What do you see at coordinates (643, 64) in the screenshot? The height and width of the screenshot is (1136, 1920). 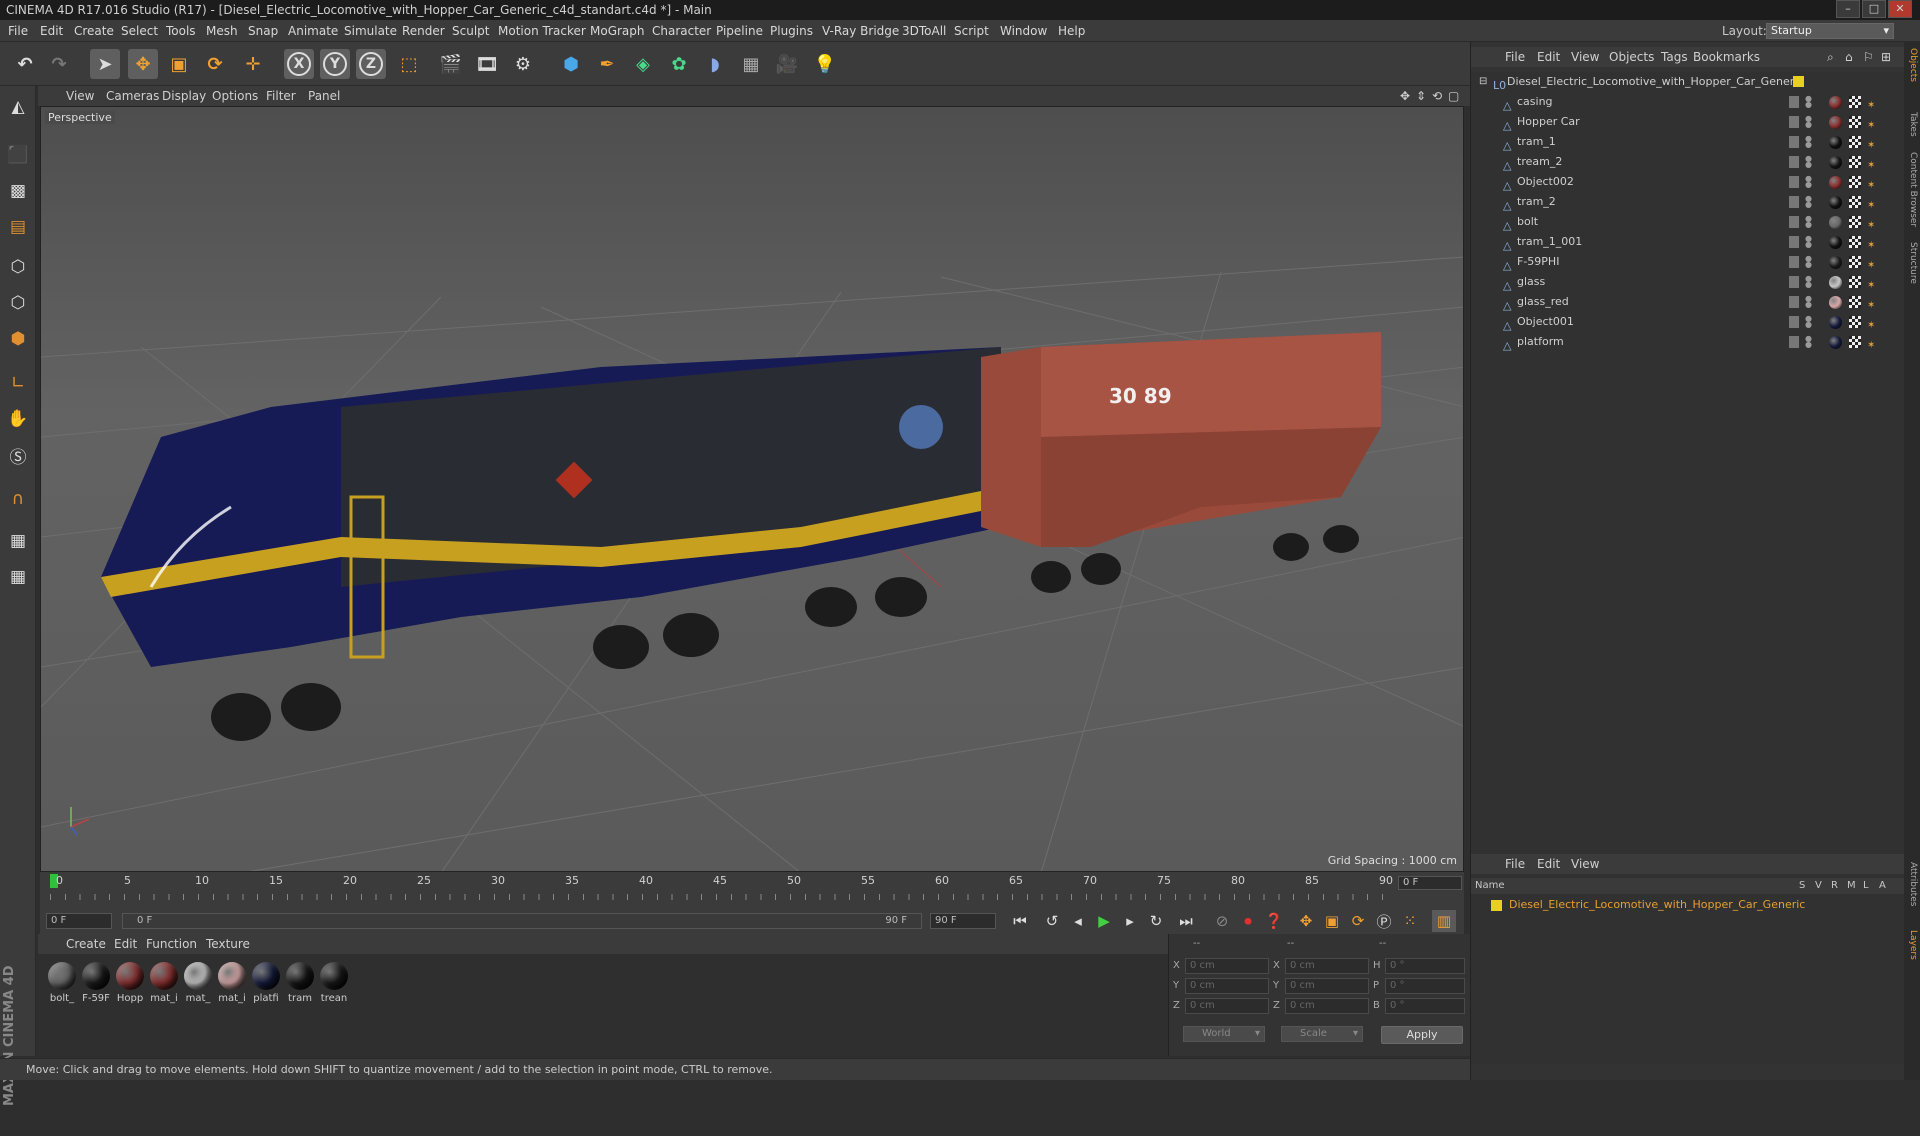 I see `add-nurbs-button: ◈` at bounding box center [643, 64].